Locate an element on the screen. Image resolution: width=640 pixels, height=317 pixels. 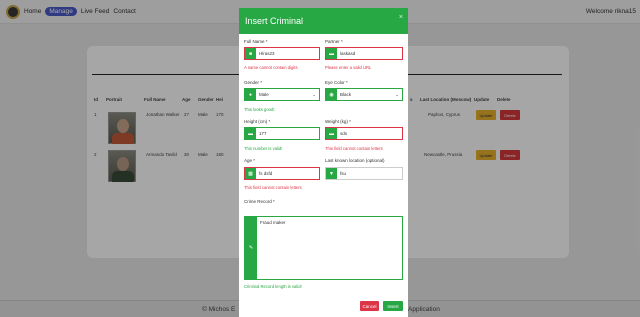
partner-error: Please enter a valid URL is located at coordinates (348, 67).